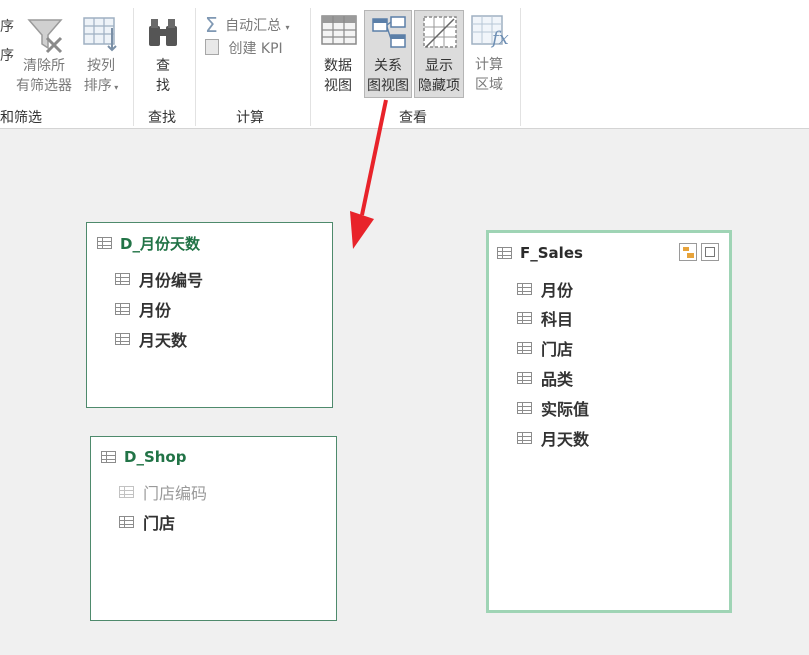 The image size is (809, 655). Describe the element at coordinates (338, 66) in the screenshot. I see `data-view-label-1: 数据` at that location.